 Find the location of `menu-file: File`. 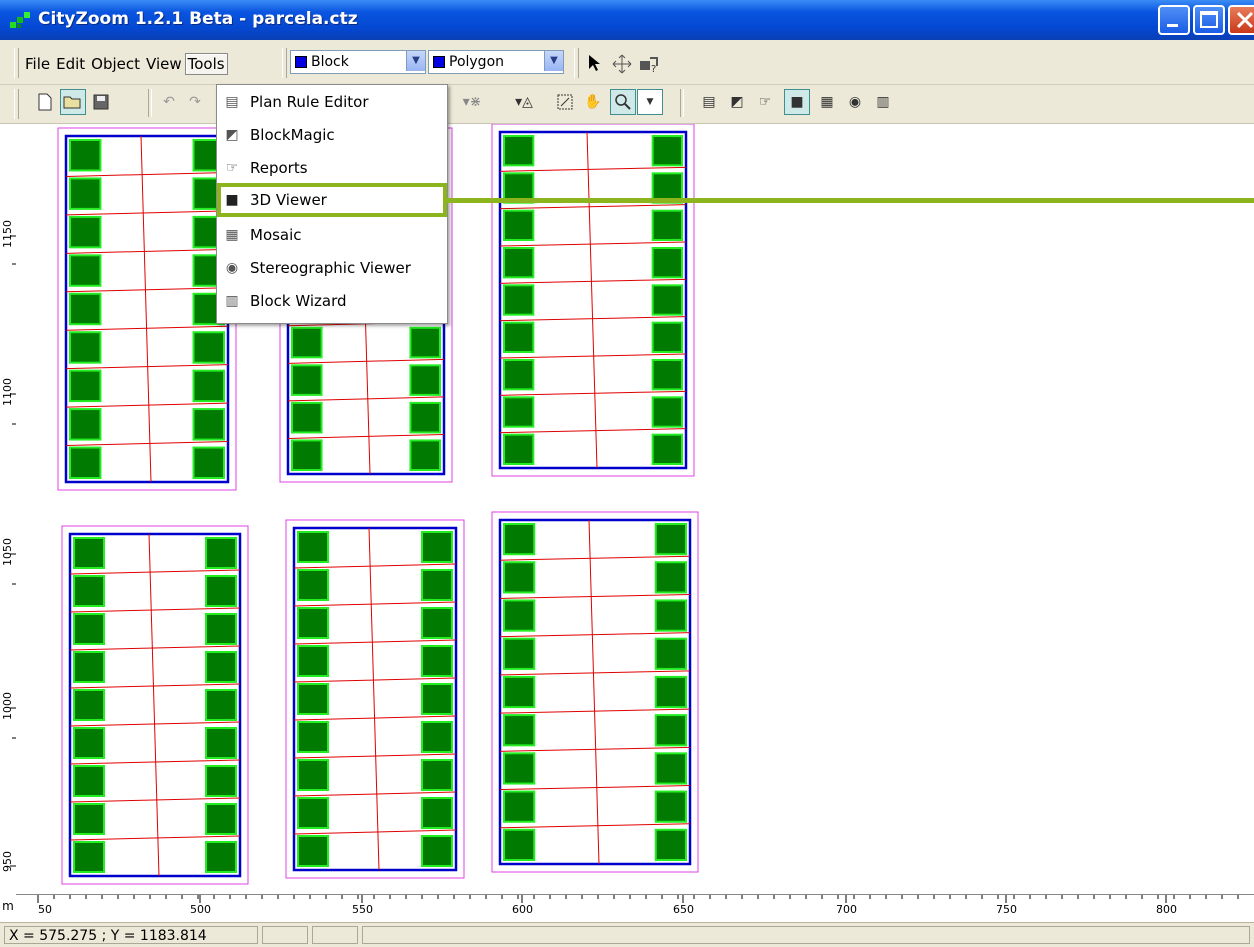

menu-file: File is located at coordinates (37, 64).